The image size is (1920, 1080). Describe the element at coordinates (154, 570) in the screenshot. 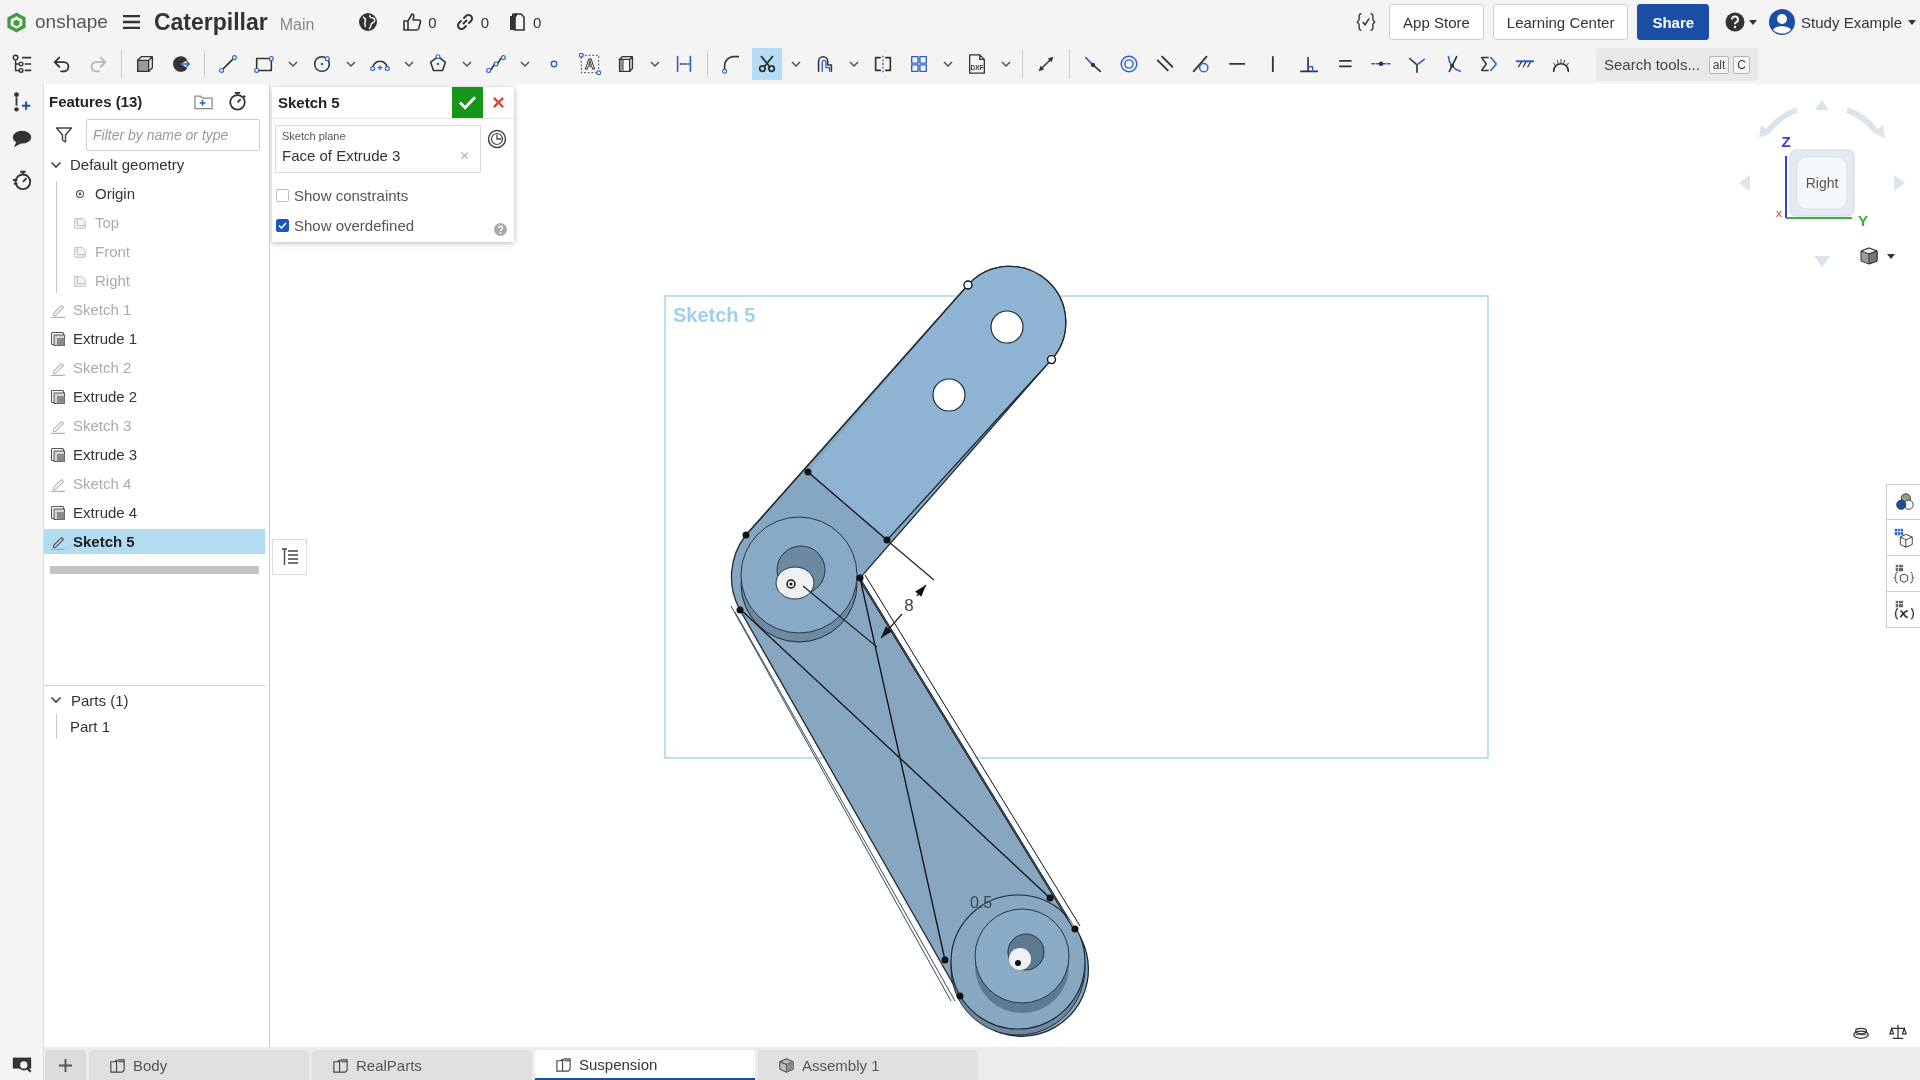

I see `scrollbar-thumb` at that location.